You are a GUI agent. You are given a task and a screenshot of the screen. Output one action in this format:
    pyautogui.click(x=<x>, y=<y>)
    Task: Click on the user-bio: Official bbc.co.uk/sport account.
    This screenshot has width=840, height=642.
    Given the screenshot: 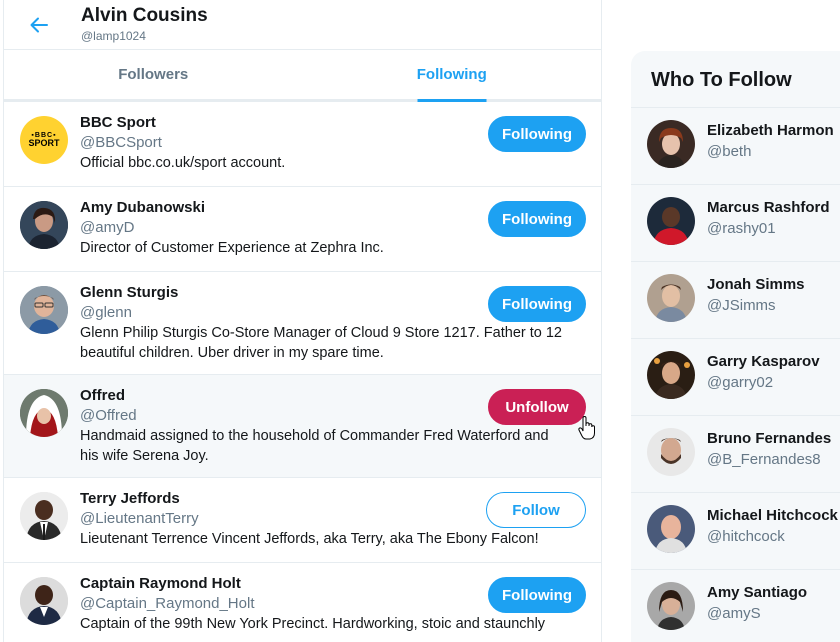 What is the action you would take?
    pyautogui.click(x=183, y=163)
    